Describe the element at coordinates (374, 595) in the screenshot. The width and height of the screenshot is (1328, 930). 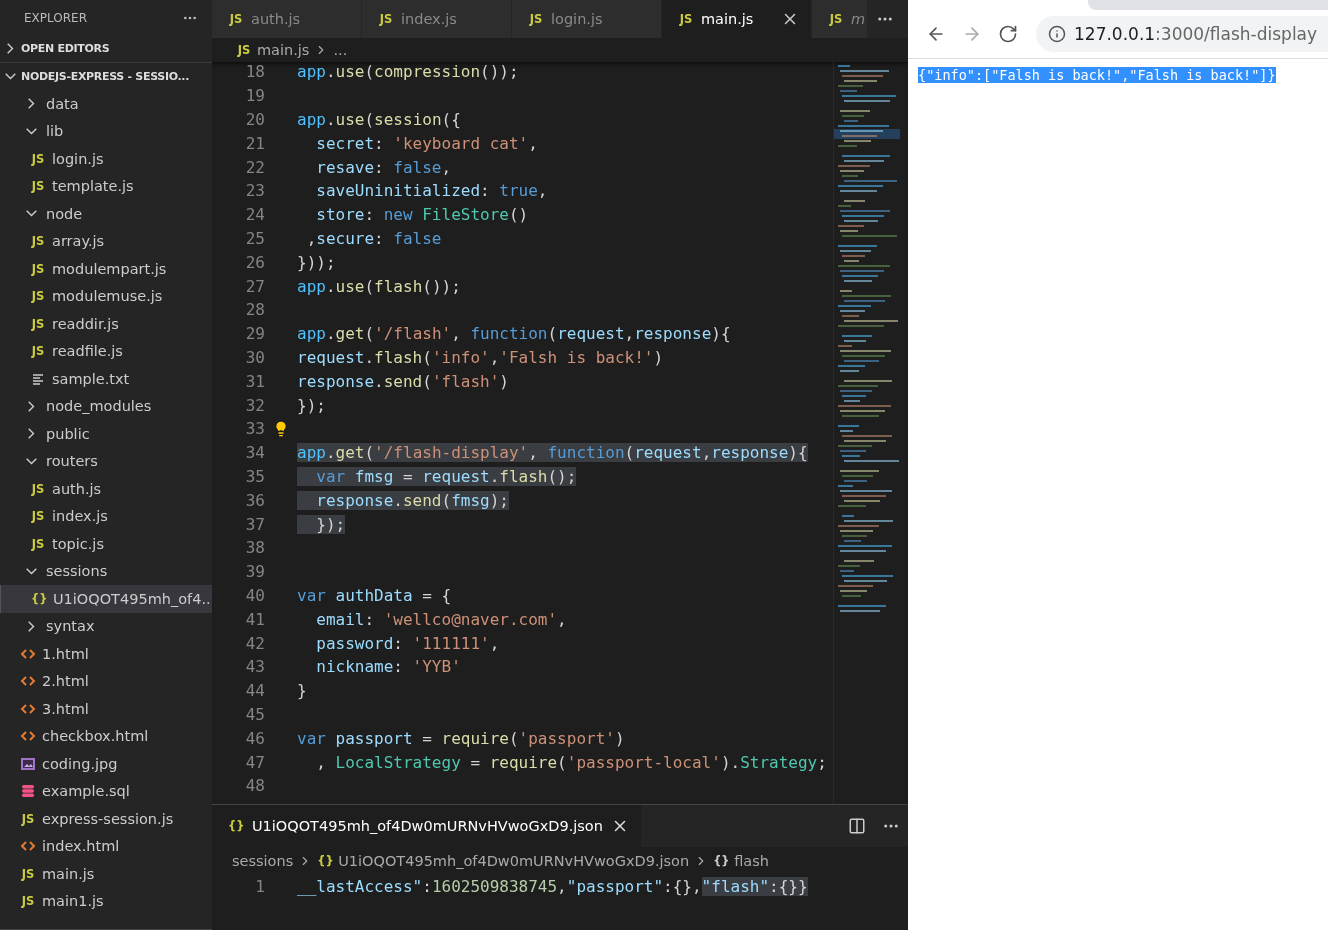
I see `code-line: var authData = {` at that location.